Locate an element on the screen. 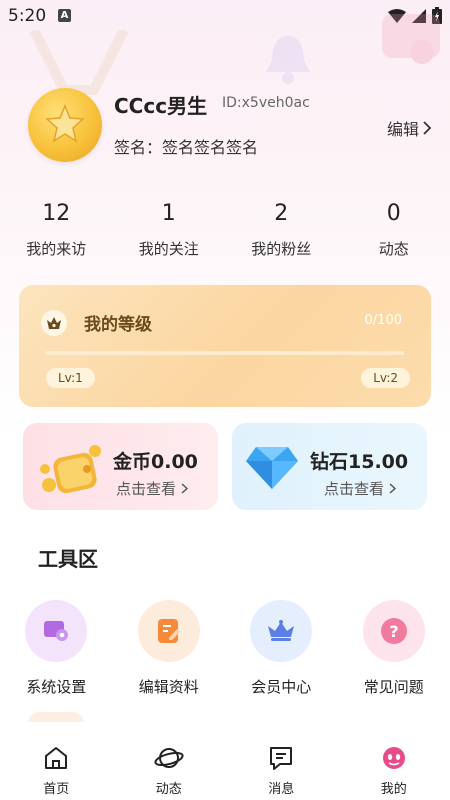  stat-label: 我的关注 is located at coordinates (168, 249).